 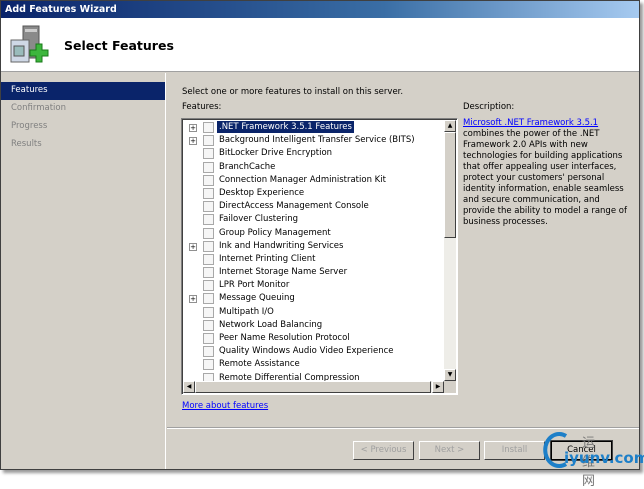 What do you see at coordinates (29, 44) in the screenshot?
I see `server-add-feature-icon` at bounding box center [29, 44].